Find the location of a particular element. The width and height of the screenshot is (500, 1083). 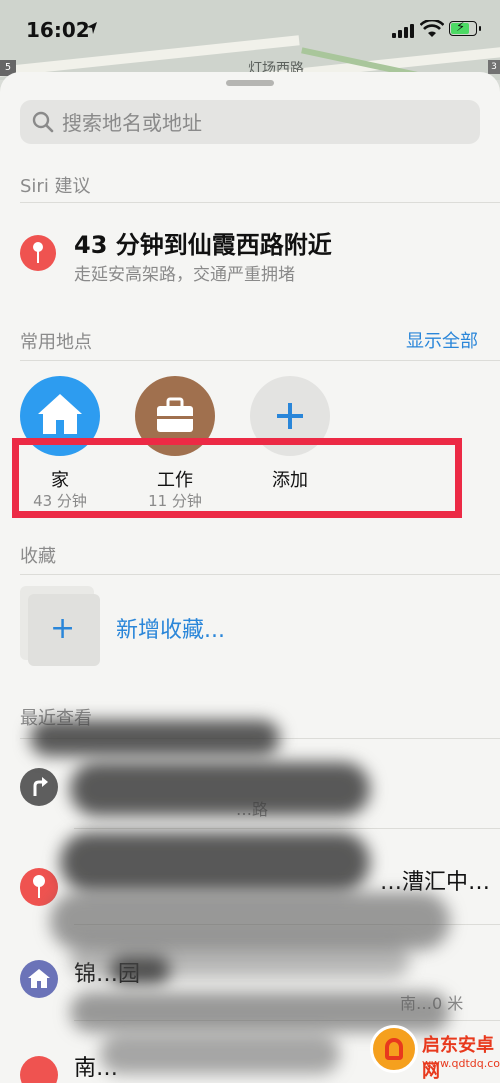

siri-suggestions-header: Siri 建议 is located at coordinates (55, 186).